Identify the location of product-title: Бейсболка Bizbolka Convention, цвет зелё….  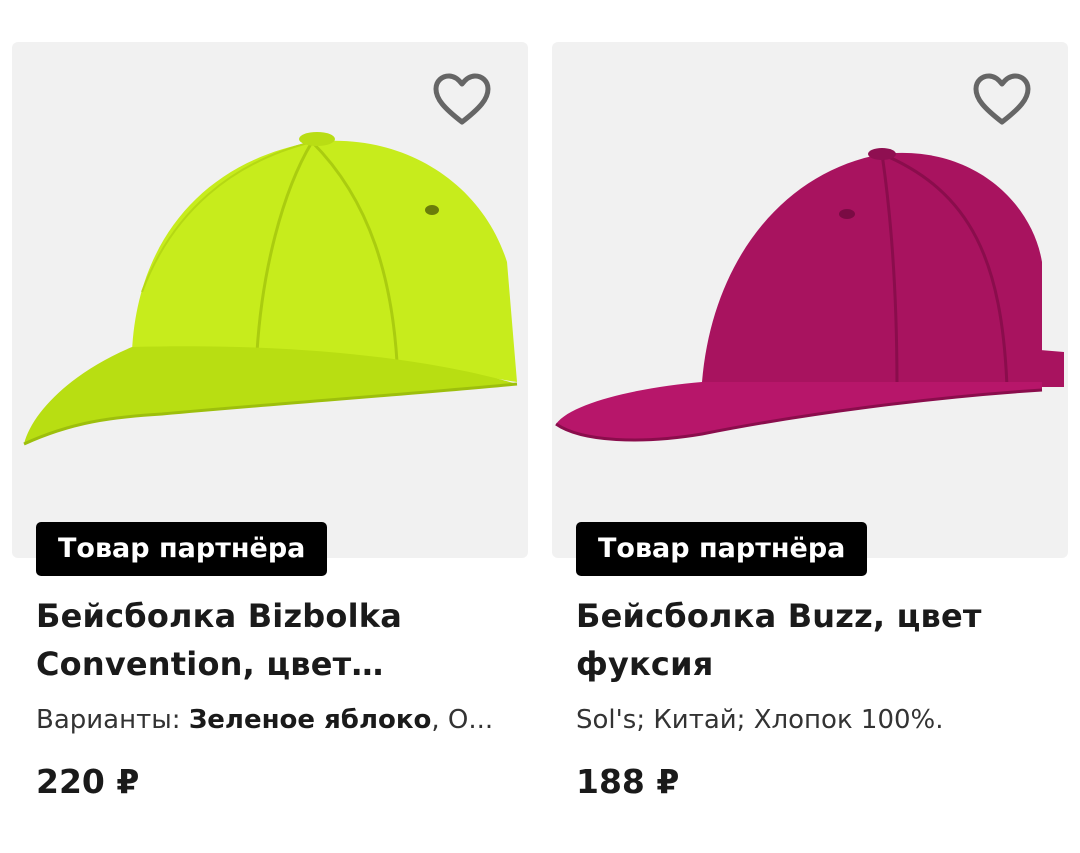
(270, 640).